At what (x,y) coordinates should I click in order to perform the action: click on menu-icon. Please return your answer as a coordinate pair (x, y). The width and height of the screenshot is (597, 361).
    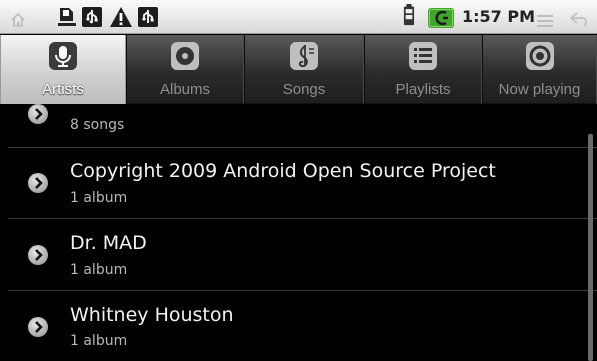
    Looking at the image, I should click on (545, 21).